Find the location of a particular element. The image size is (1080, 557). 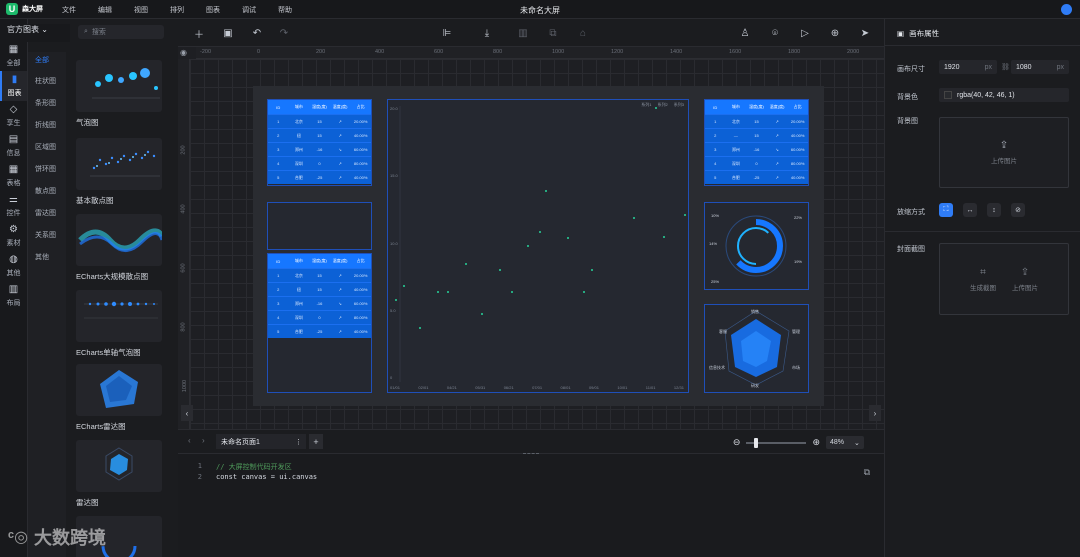

bubble-thumbnail is located at coordinates (119, 86).